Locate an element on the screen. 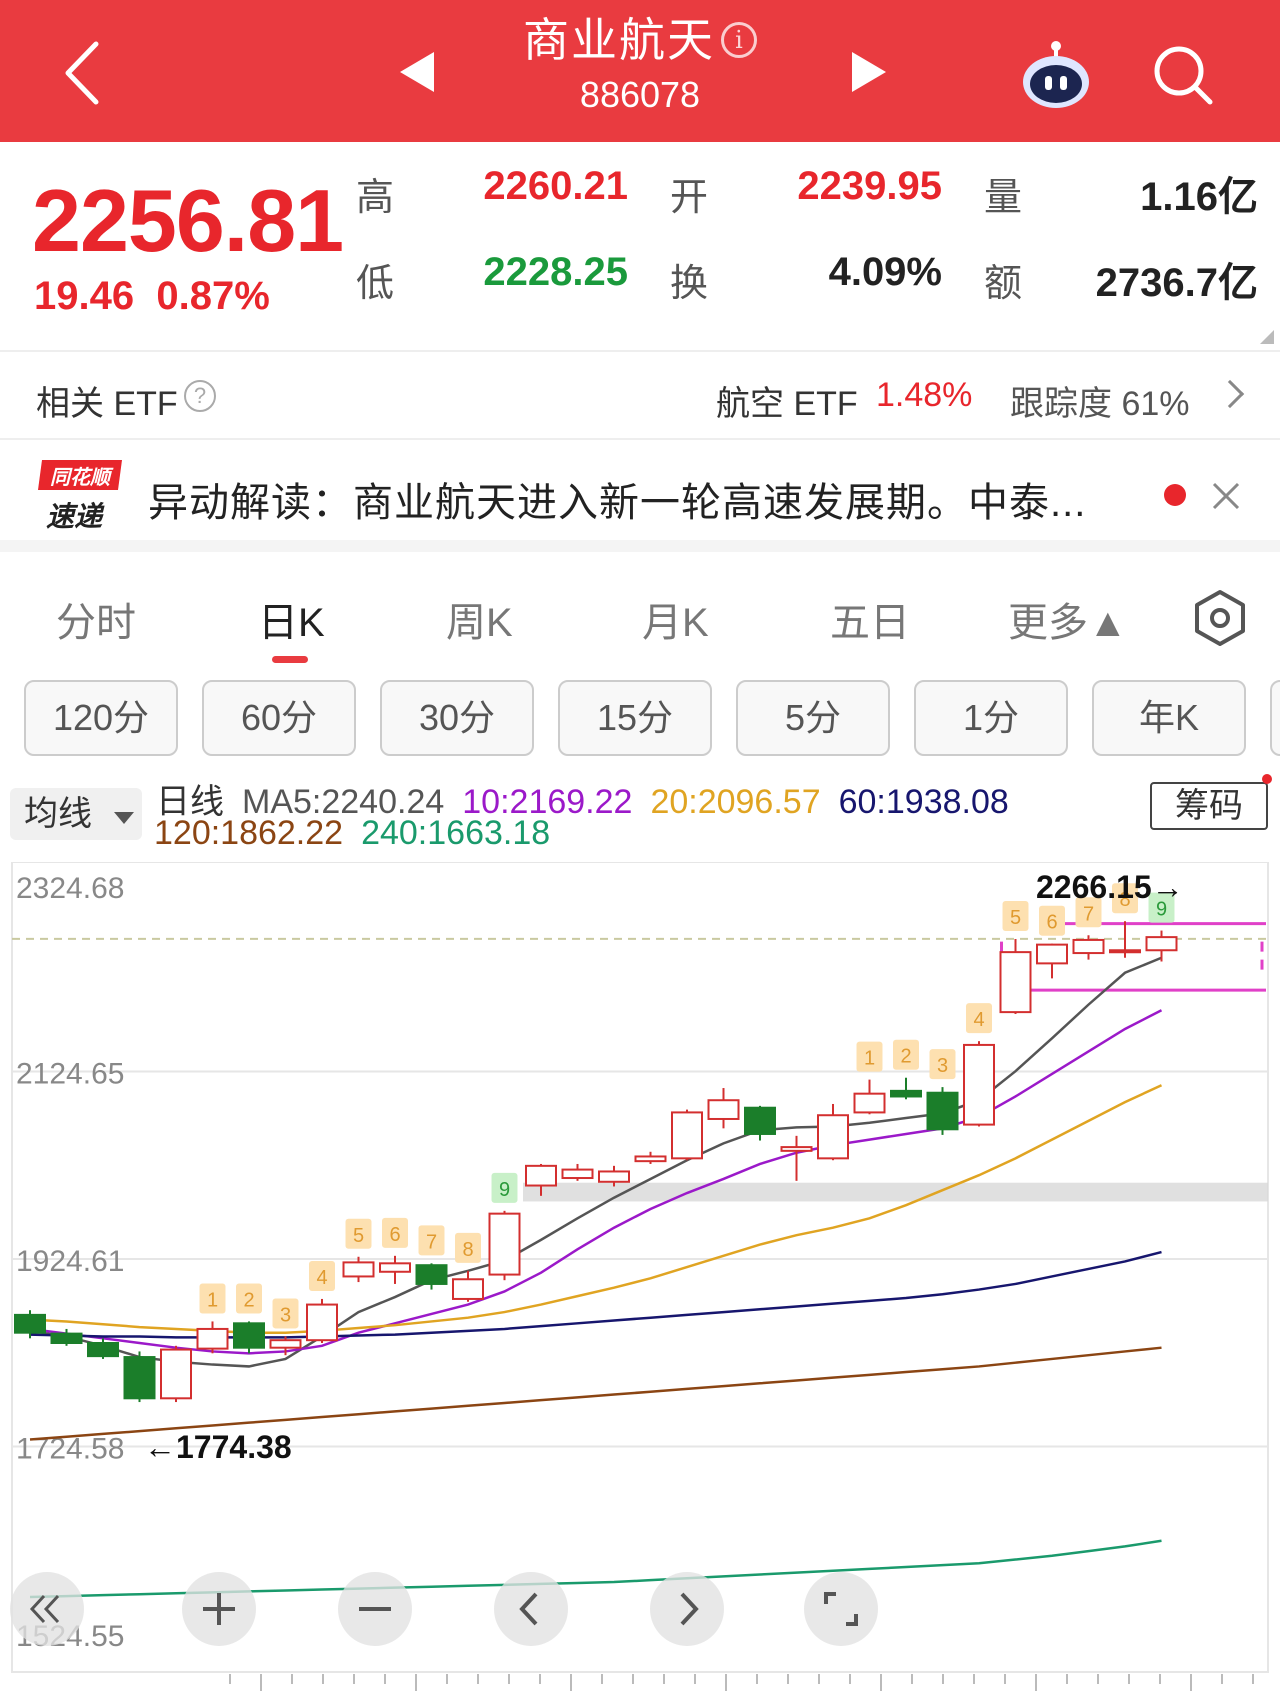 The height and width of the screenshot is (1691, 1280). related-etf-row: 相关 ETF ? 航空 ETF 1.48% 跟踪度 61% is located at coordinates (640, 396).